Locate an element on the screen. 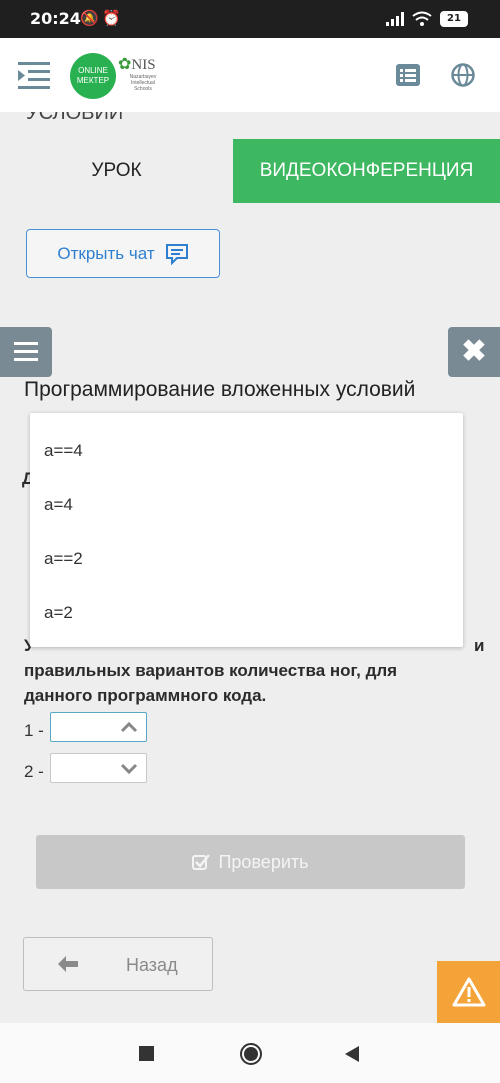  dropdown-option: a==2 is located at coordinates (63, 559).